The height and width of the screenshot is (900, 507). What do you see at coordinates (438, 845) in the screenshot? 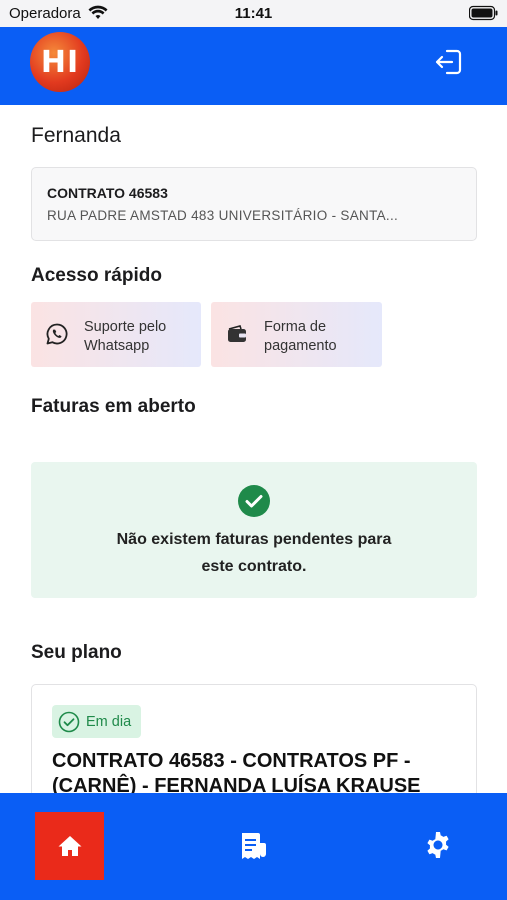
I see `gear-icon` at bounding box center [438, 845].